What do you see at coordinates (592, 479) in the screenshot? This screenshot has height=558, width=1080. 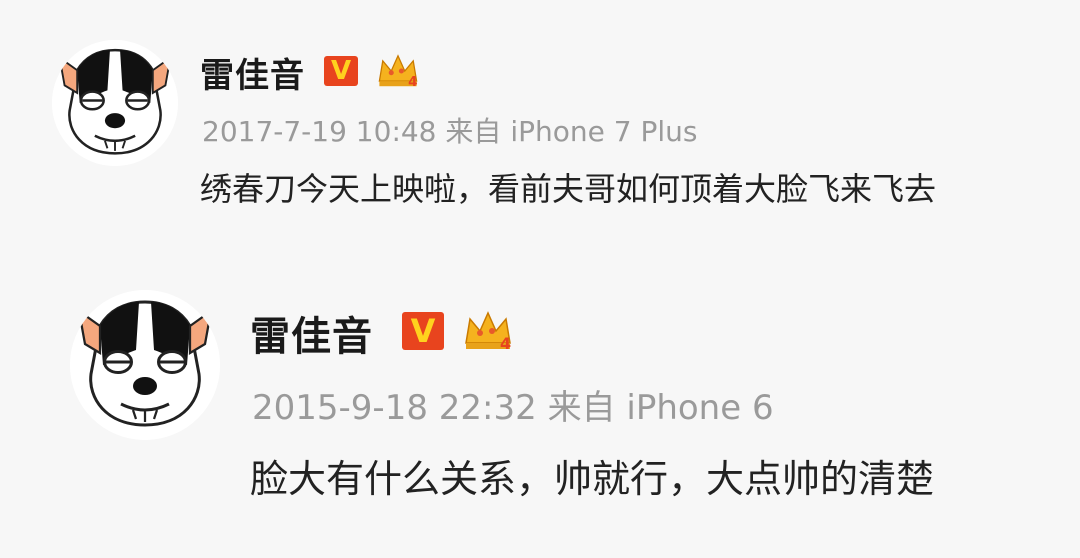 I see `post-content: 脸大有什么关系，帅就行，大点帅的清楚` at bounding box center [592, 479].